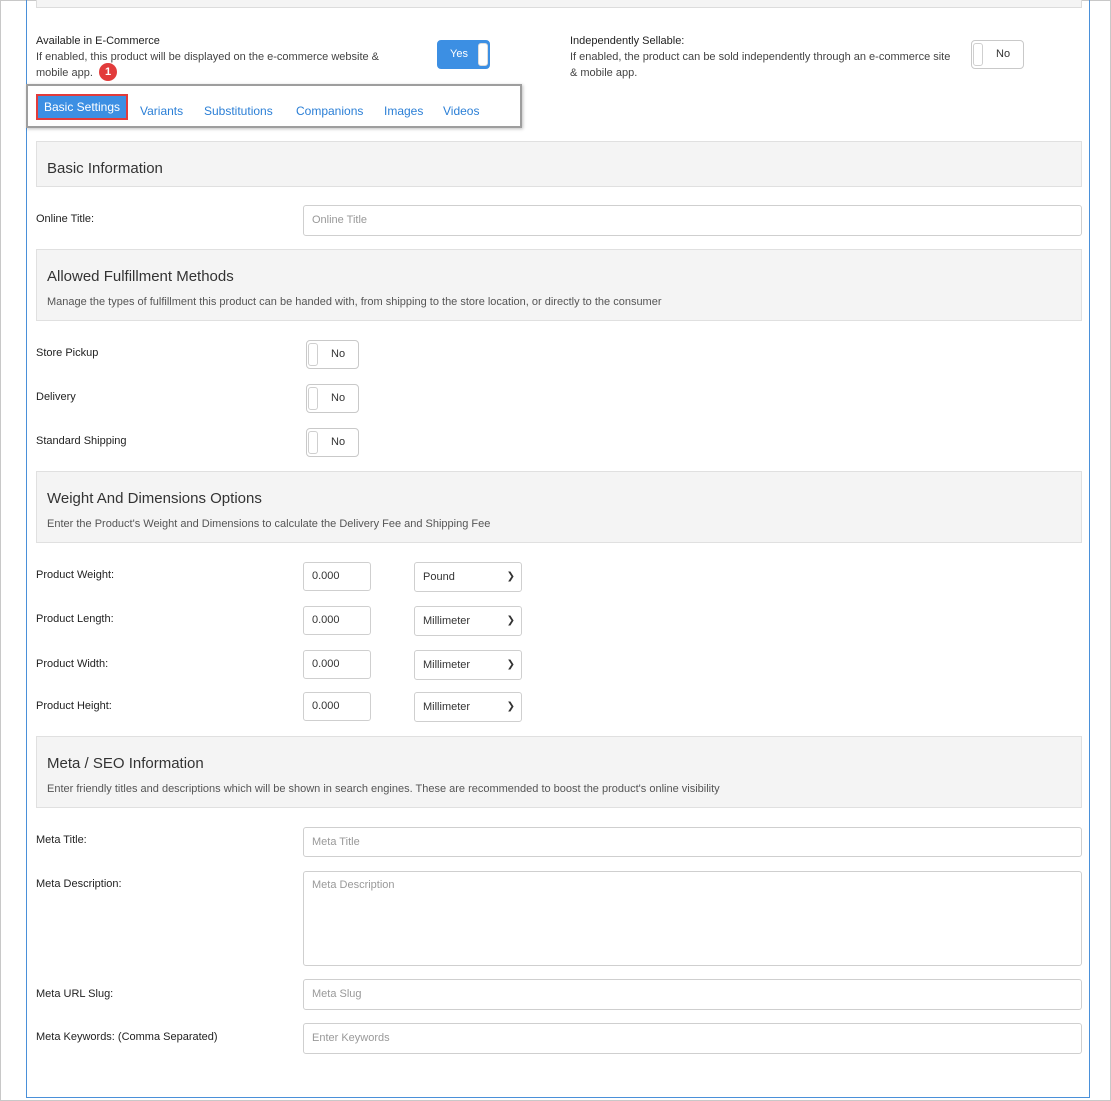 Image resolution: width=1111 pixels, height=1101 pixels. What do you see at coordinates (125, 763) in the screenshot?
I see `section-title: Meta / SEO Information` at bounding box center [125, 763].